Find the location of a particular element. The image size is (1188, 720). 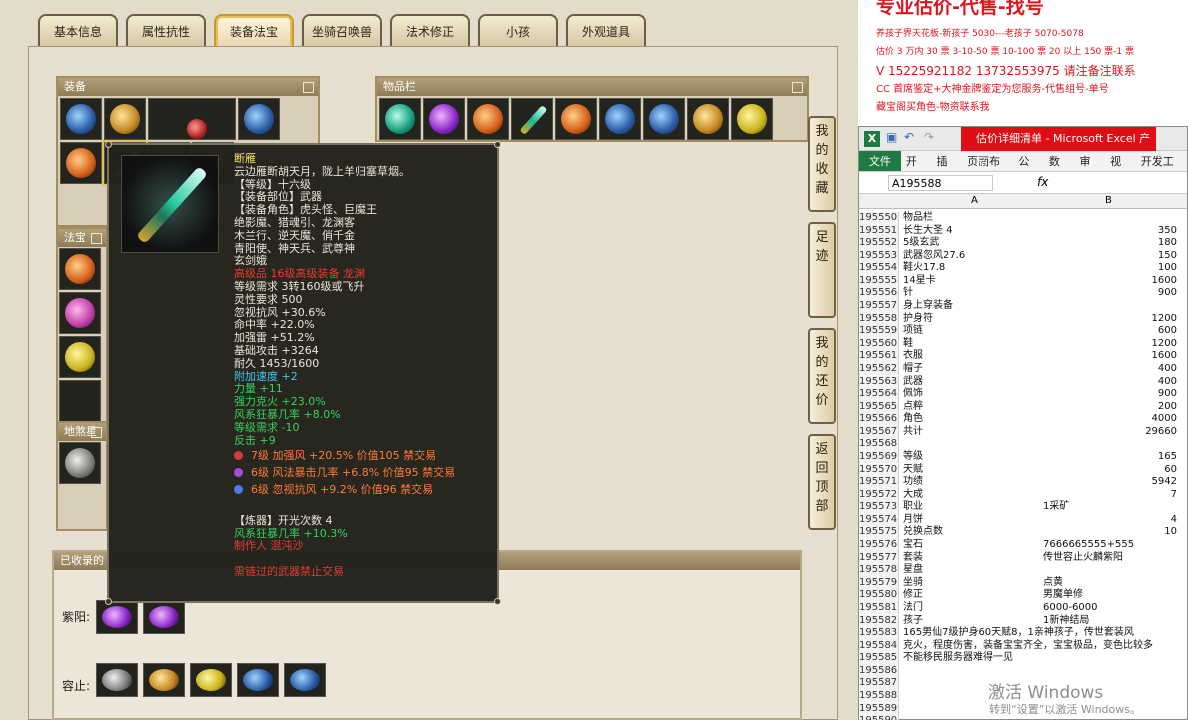

cell-a: 165男仙7级护身60天赋8，1亲神孩子，传世套装风 is located at coordinates (1018, 633).